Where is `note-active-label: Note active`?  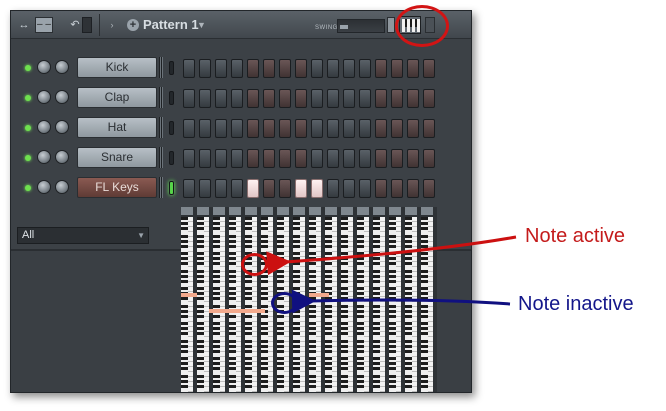
note-active-label: Note active is located at coordinates (575, 236).